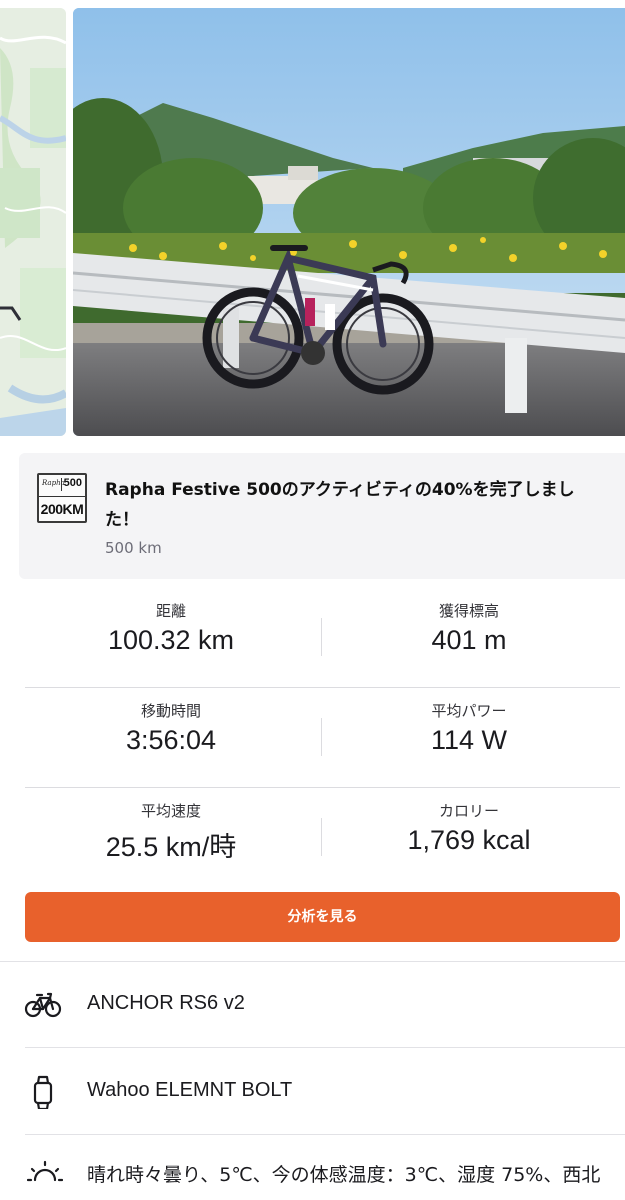  I want to click on stat-label: 平均パワー, so click(469, 711).